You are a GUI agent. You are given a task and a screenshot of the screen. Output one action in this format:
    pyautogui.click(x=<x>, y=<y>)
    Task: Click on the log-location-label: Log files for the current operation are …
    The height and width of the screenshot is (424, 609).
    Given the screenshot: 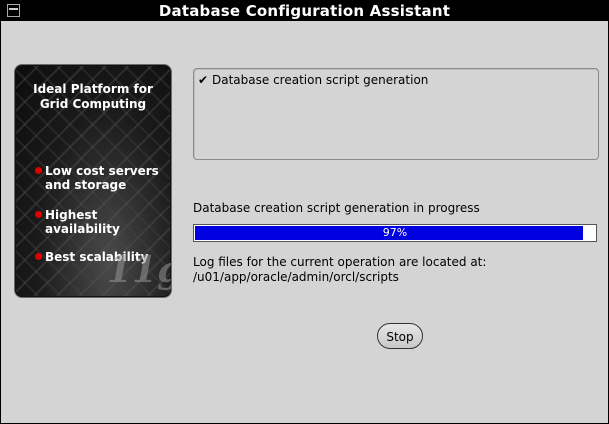 What is the action you would take?
    pyautogui.click(x=340, y=262)
    